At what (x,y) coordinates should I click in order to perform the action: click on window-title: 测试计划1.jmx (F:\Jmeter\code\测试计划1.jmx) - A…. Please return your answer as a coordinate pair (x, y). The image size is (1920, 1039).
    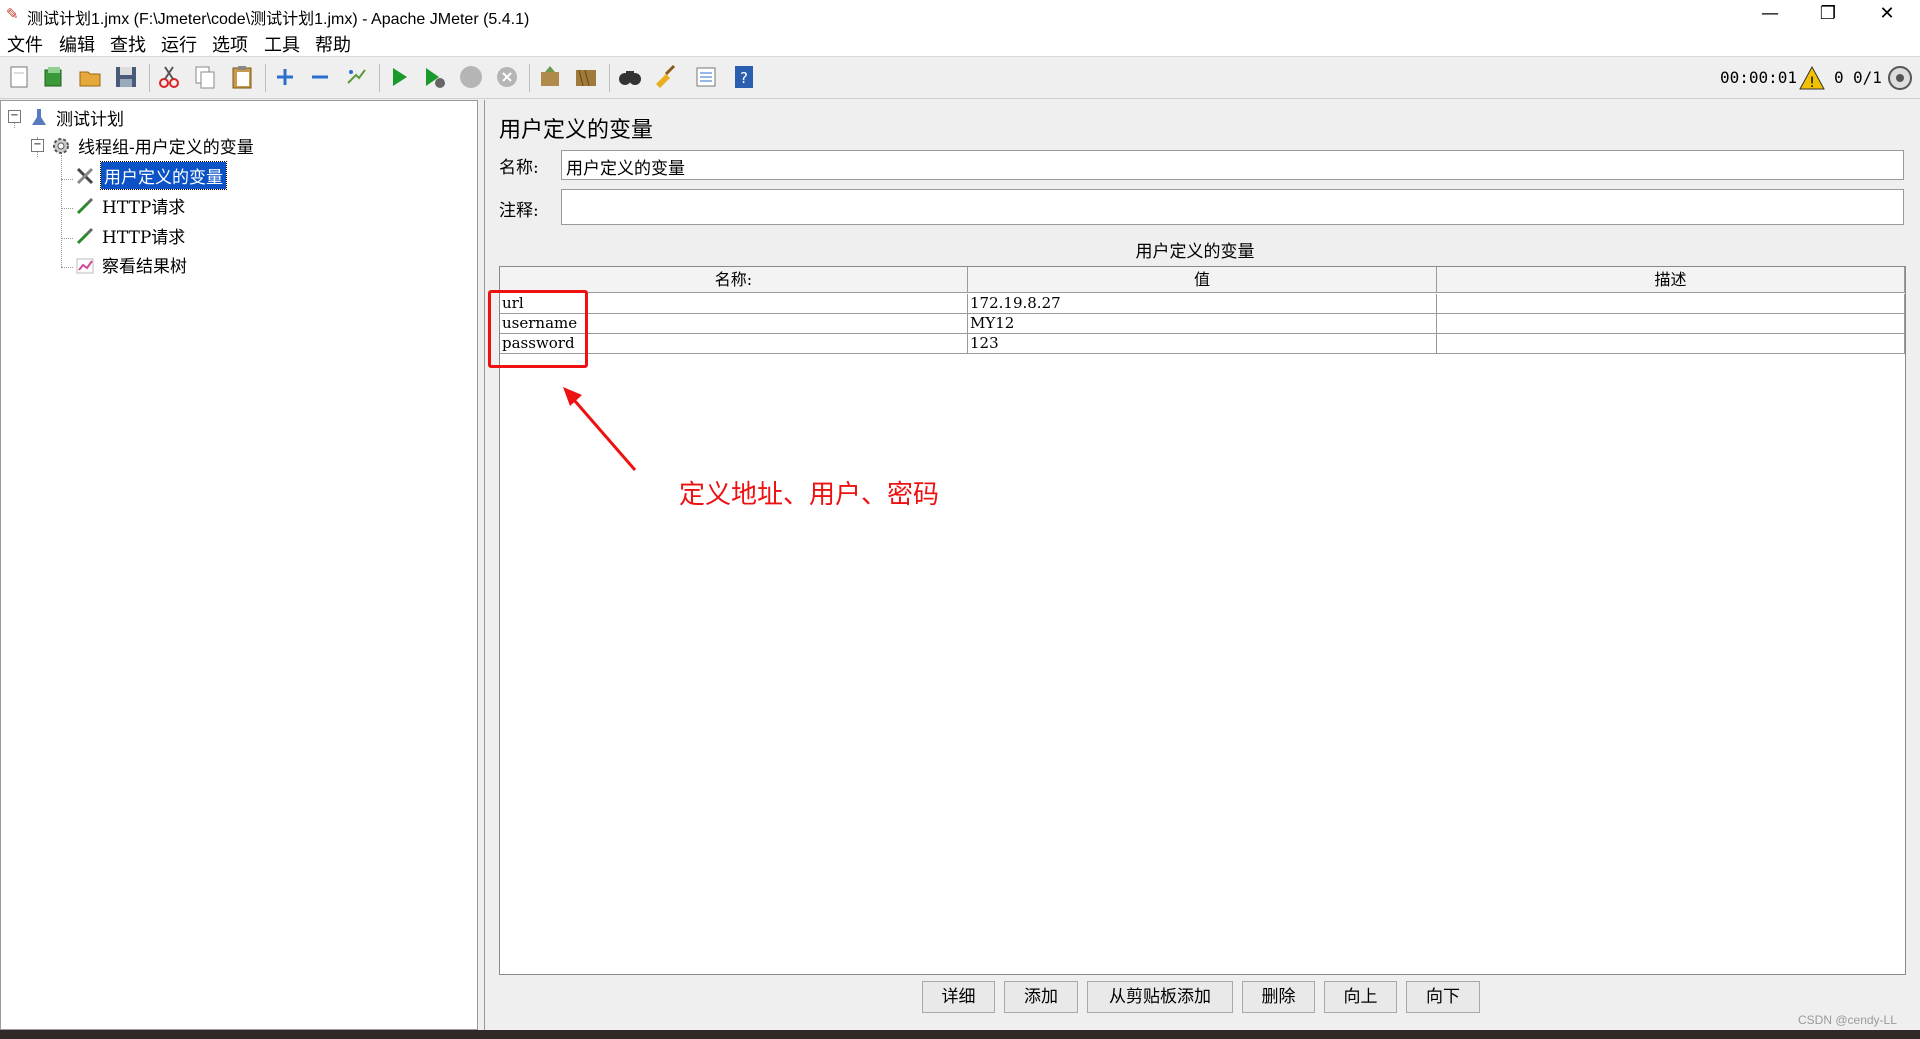
    Looking at the image, I should click on (278, 19).